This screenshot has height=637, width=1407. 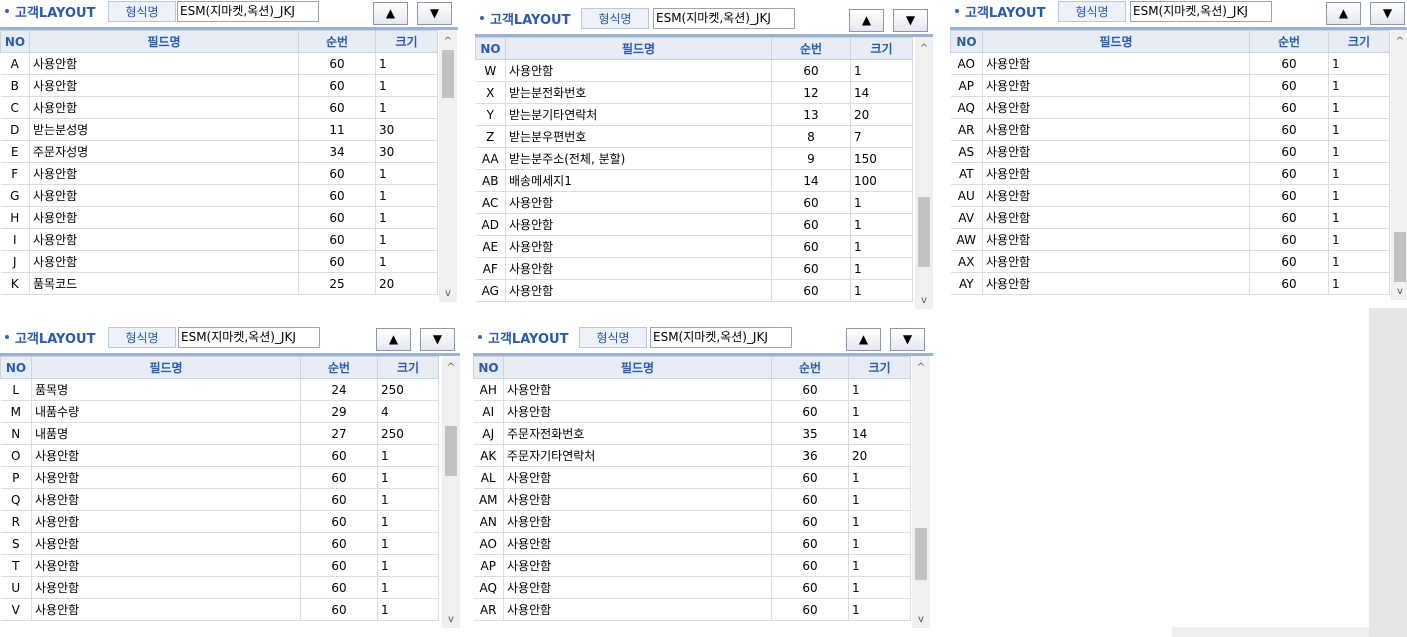 I want to click on table-row: AP 사용안함 60 1, so click(x=692, y=565).